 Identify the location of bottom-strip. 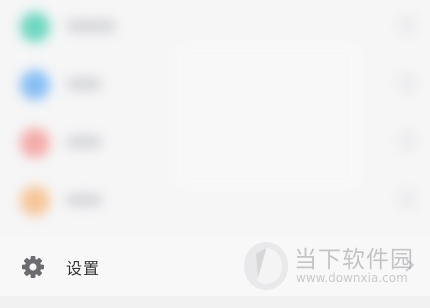
(215, 302).